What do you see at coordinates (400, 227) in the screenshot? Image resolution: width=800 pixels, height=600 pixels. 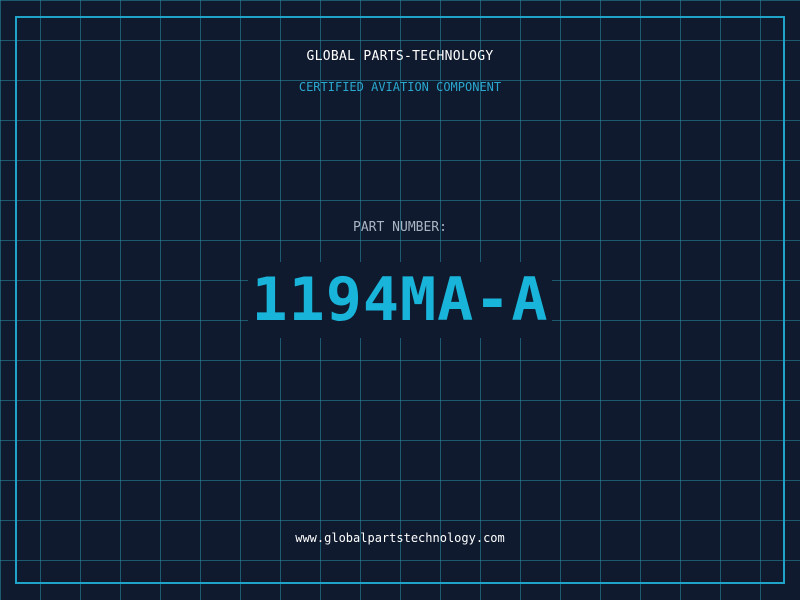 I see `part-number-label: PART NUMBER:` at bounding box center [400, 227].